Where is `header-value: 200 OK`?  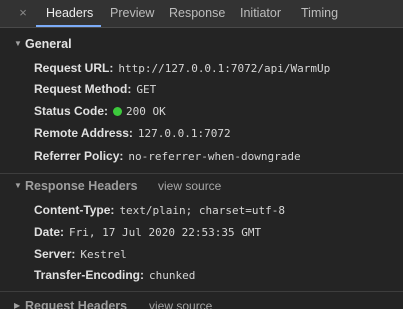 header-value: 200 OK is located at coordinates (146, 111).